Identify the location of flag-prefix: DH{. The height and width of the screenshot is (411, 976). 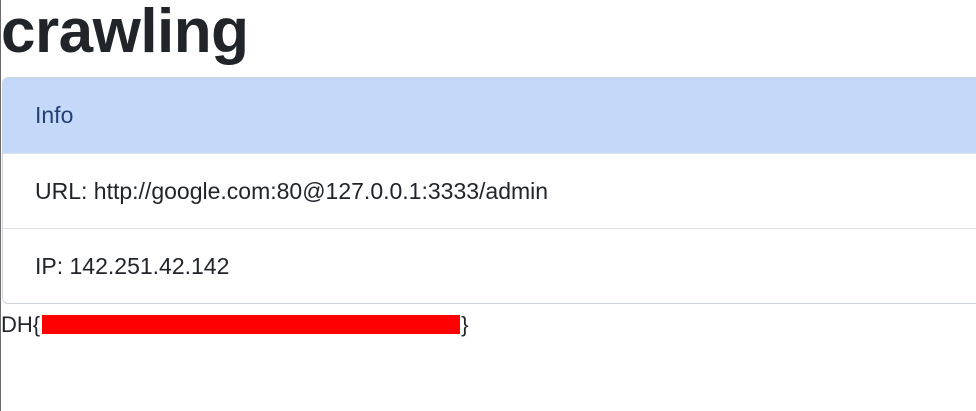
(21, 324).